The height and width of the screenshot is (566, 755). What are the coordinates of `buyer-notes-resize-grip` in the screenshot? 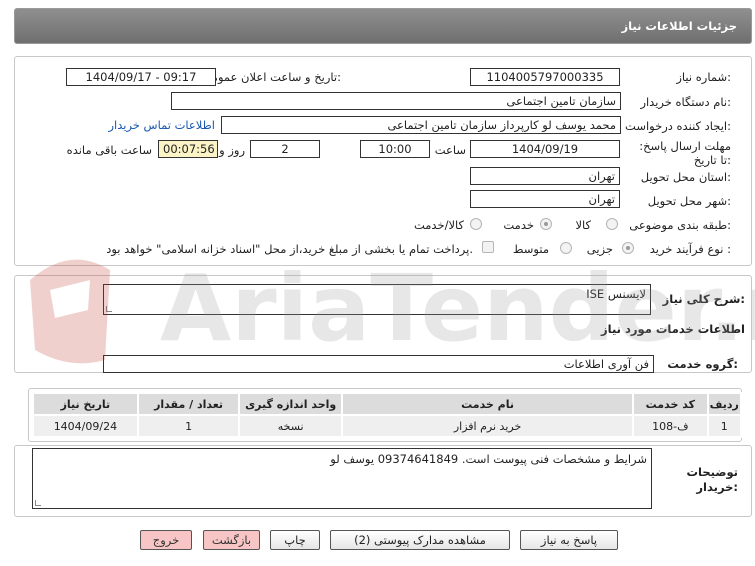 It's located at (38, 503).